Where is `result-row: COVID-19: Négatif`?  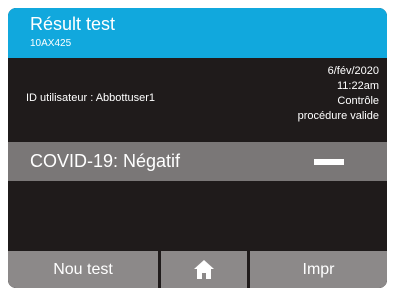
result-row: COVID-19: Négatif is located at coordinates (197, 161).